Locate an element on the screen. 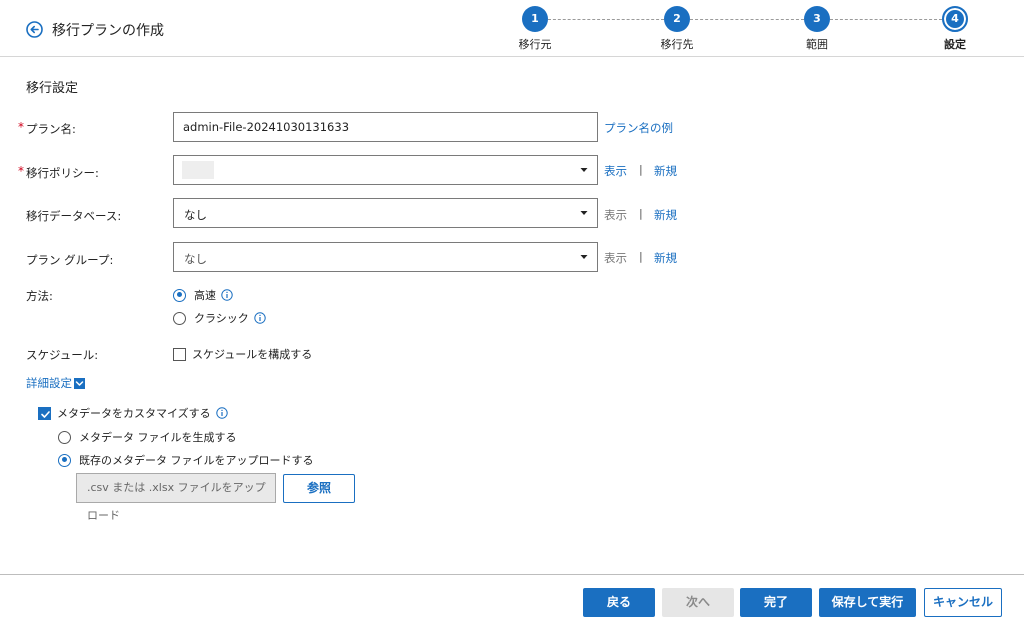  step-source: 1 移行元 is located at coordinates (535, 29).